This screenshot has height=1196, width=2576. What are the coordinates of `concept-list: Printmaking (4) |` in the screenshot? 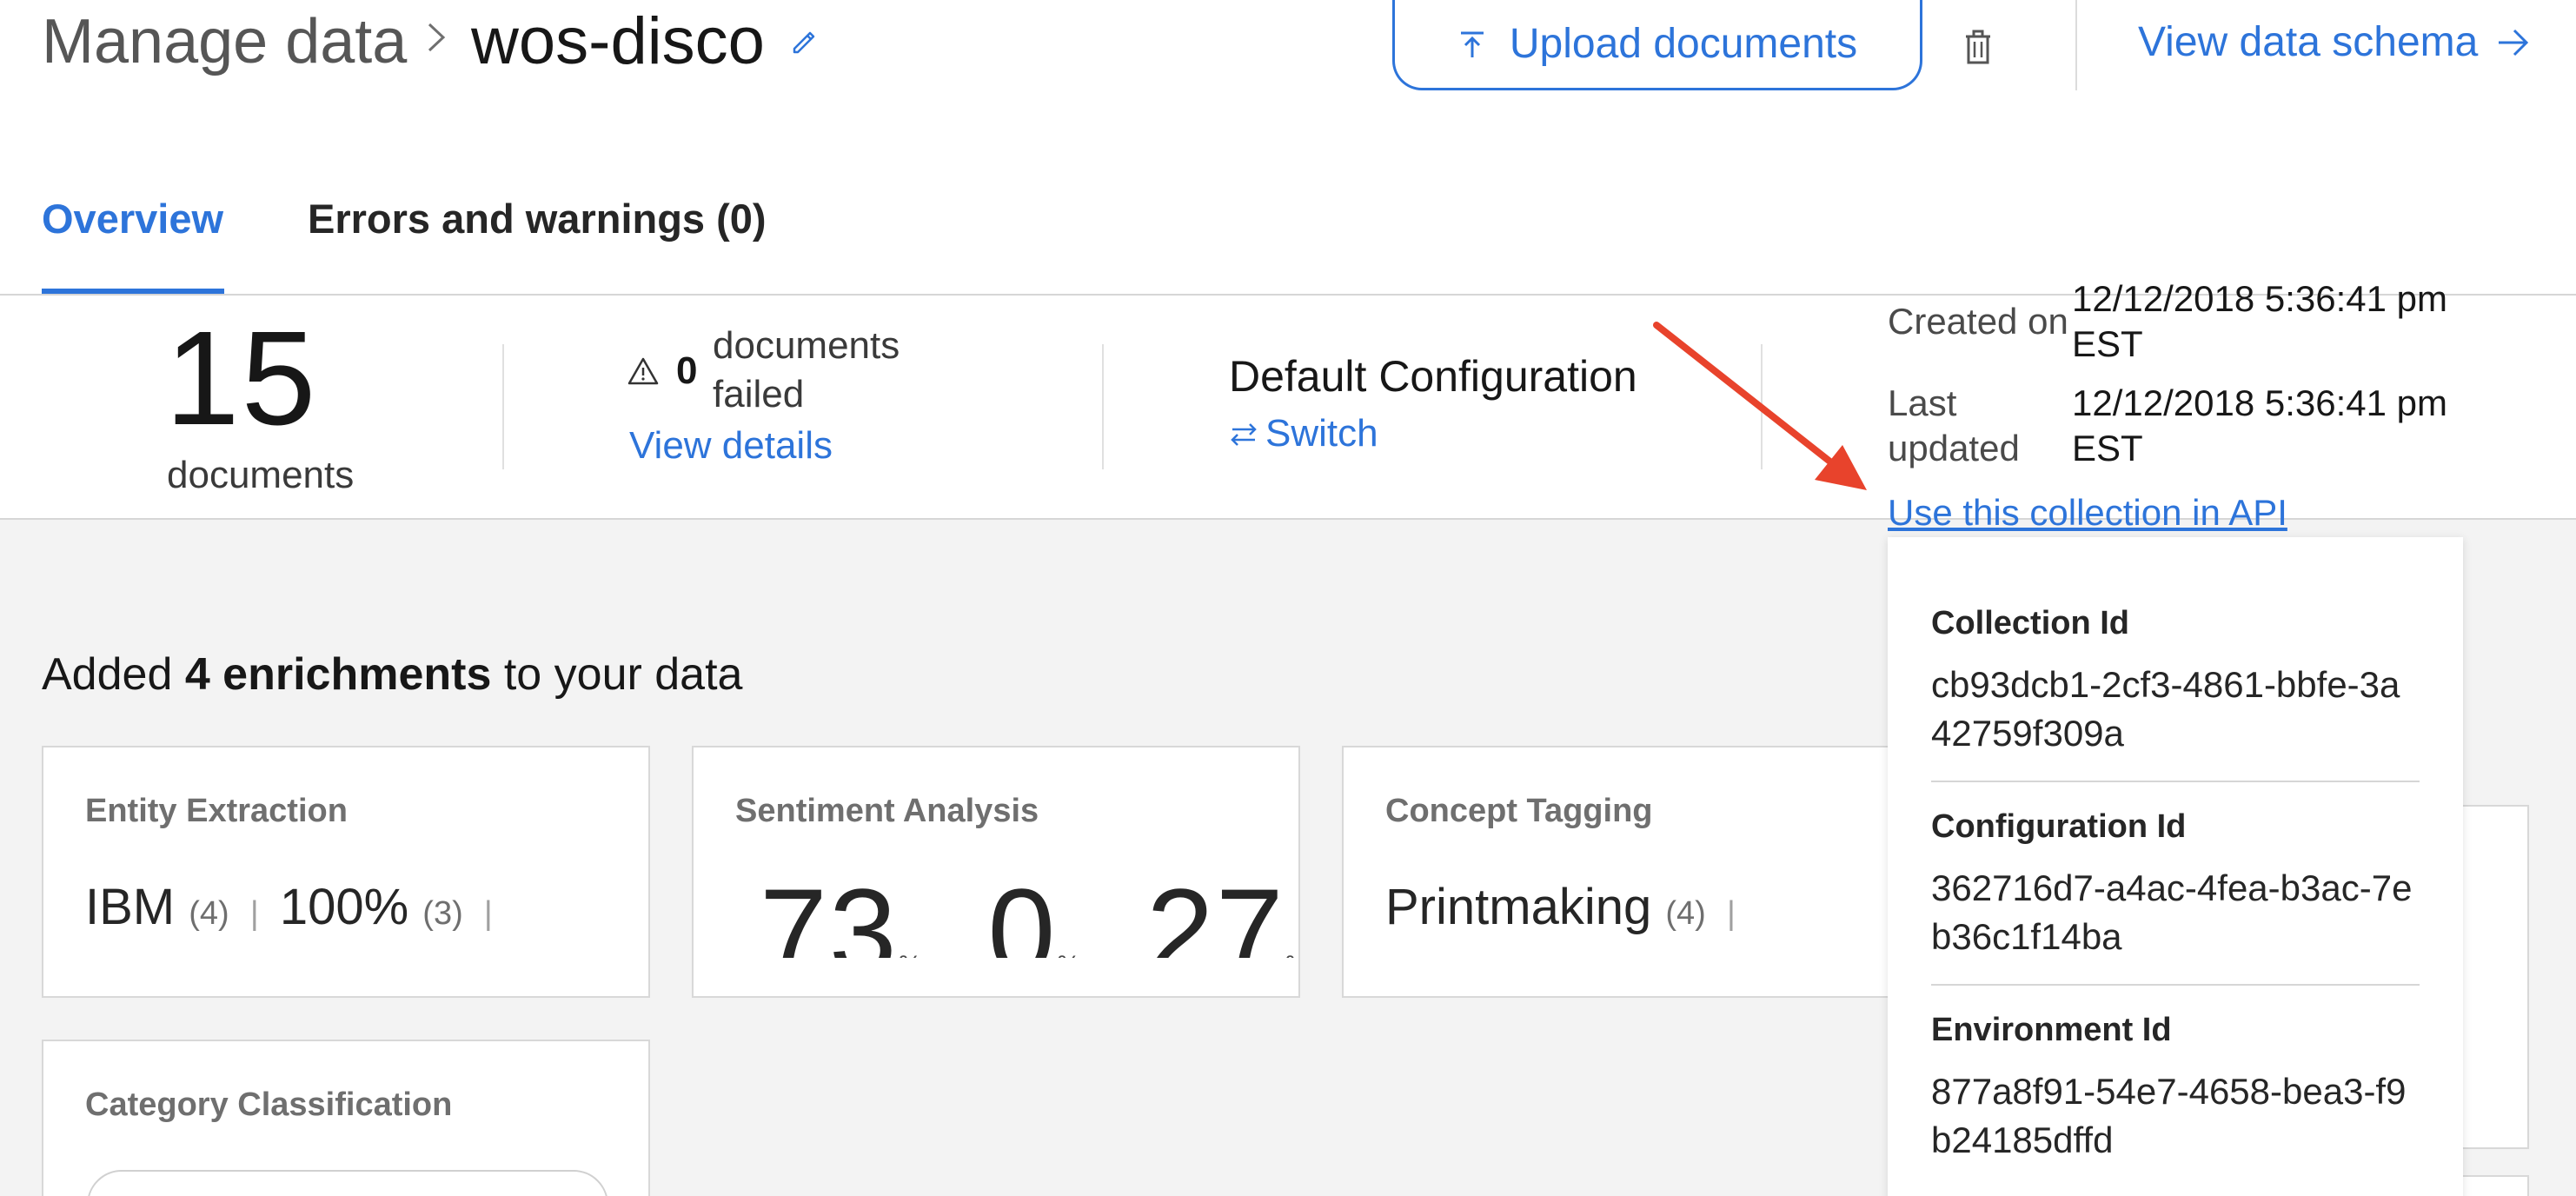 It's located at (1560, 907).